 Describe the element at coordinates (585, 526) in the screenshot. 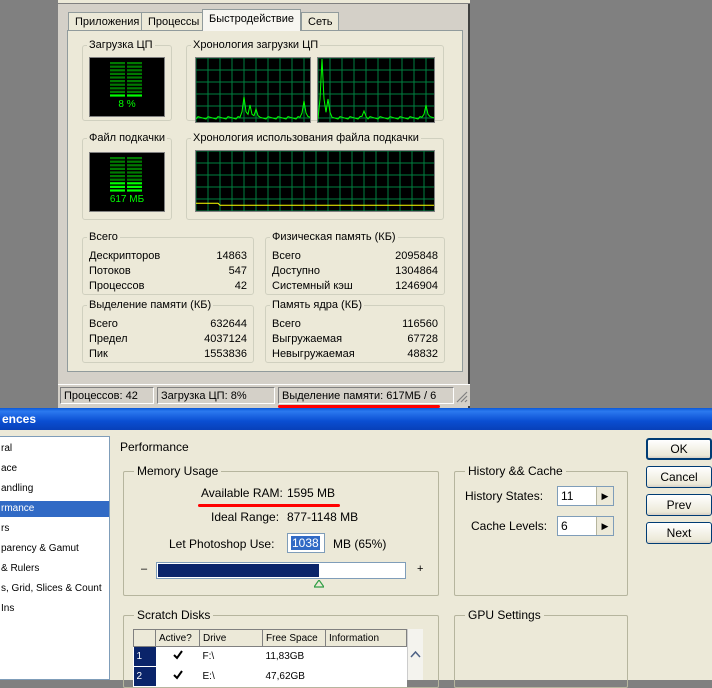

I see `cache-levels-input: 6 ▶` at that location.